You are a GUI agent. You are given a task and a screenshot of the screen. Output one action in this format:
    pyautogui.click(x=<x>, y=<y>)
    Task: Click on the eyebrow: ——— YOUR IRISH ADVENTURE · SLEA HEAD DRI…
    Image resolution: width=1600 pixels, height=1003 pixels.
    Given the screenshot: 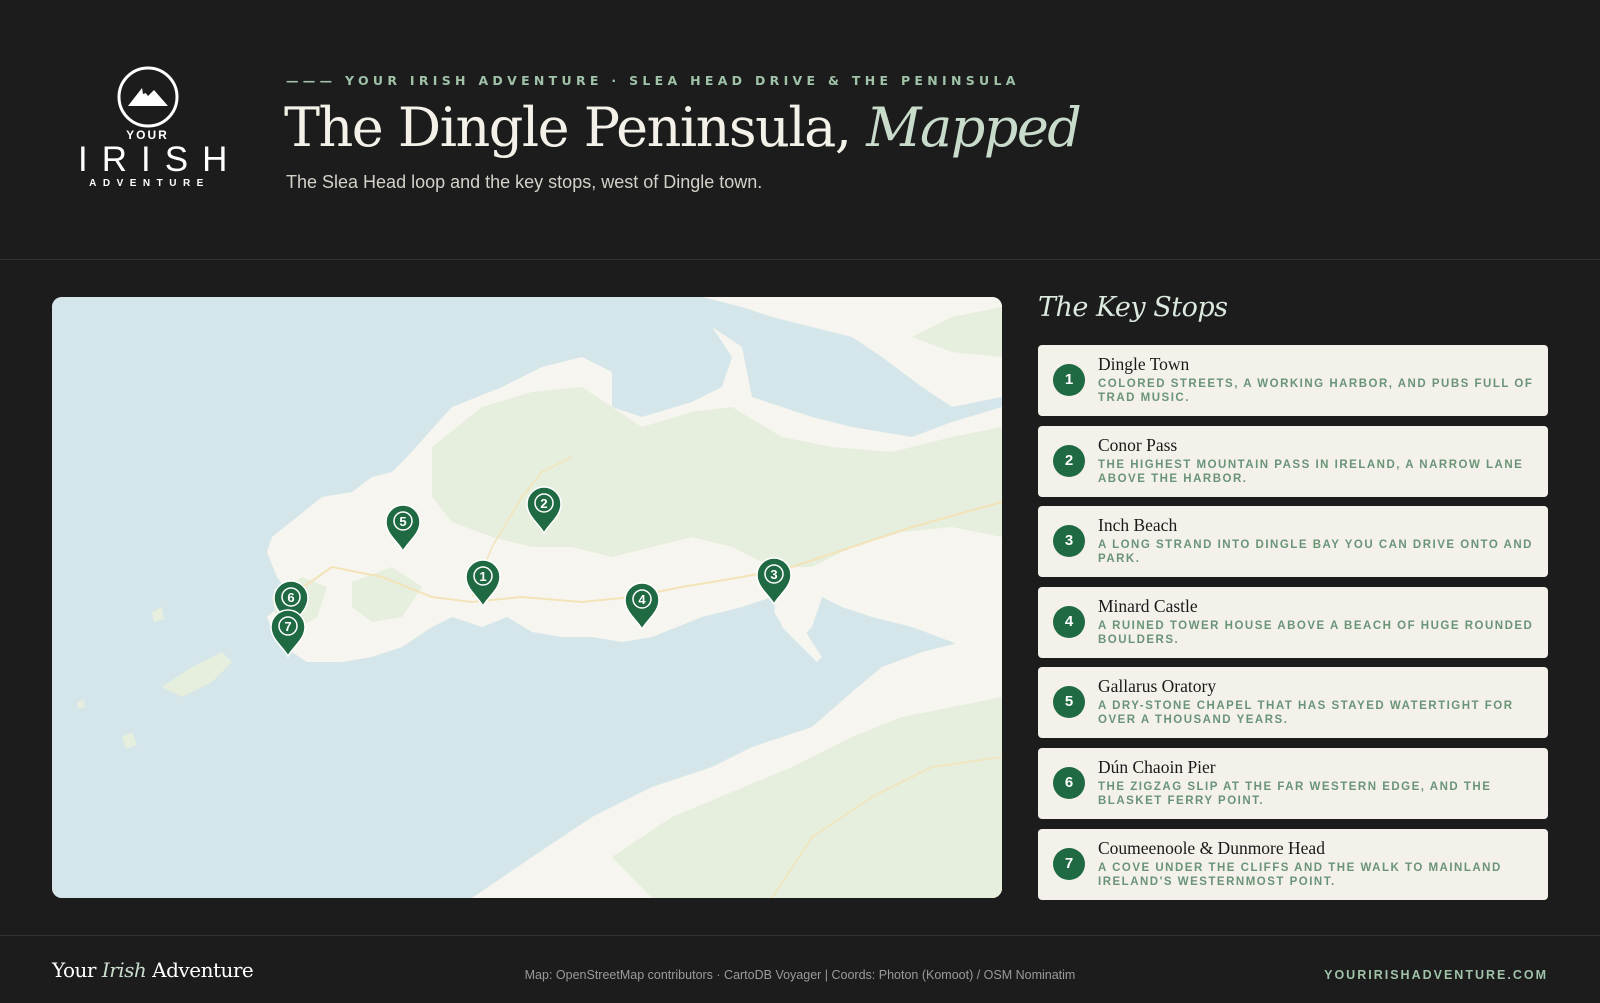 What is the action you would take?
    pyautogui.click(x=653, y=80)
    